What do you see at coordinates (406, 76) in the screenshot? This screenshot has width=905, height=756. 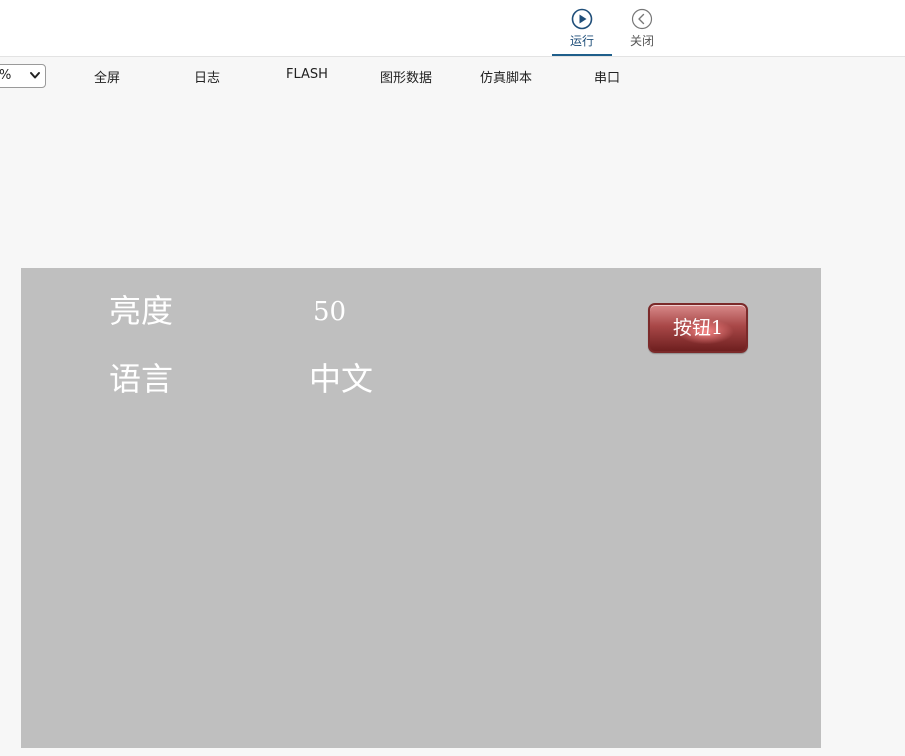 I see `menu-graphic-data: 图形数据` at bounding box center [406, 76].